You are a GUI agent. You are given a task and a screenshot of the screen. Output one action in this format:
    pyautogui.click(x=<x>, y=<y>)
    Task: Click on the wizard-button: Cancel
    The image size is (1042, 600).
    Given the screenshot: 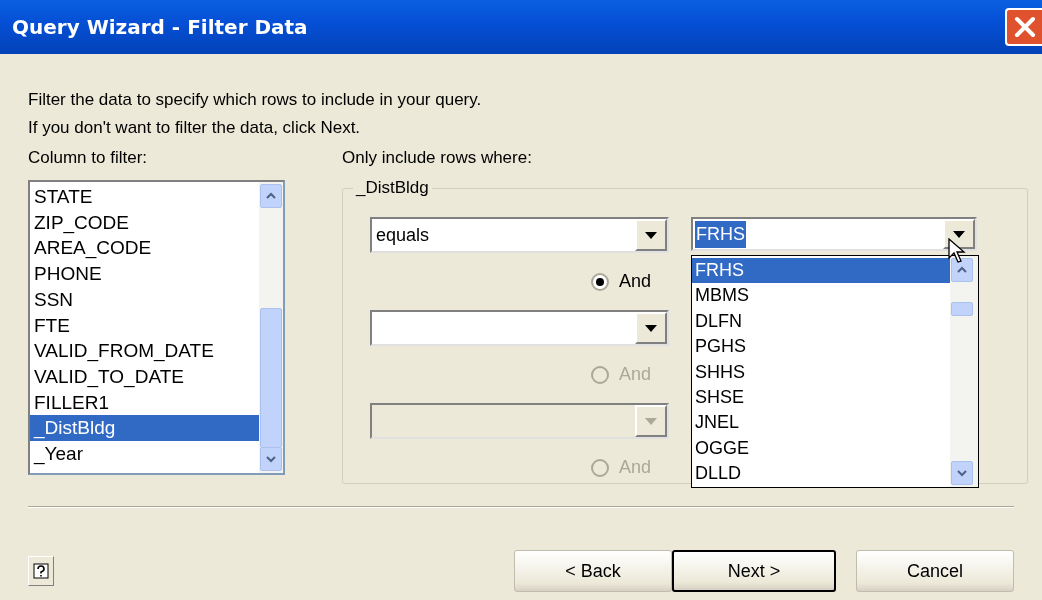 What is the action you would take?
    pyautogui.click(x=935, y=571)
    